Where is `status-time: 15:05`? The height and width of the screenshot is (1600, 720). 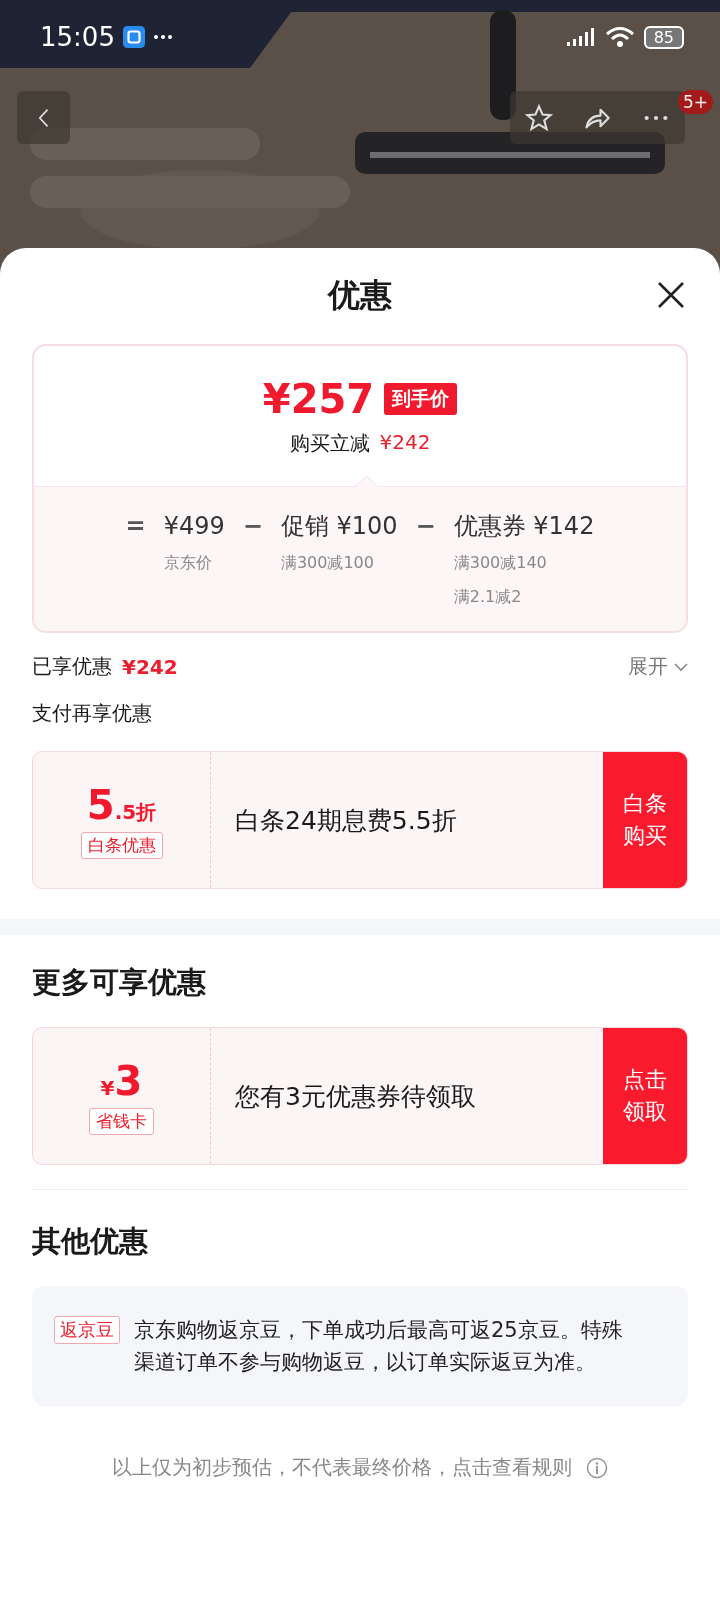
status-time: 15:05 is located at coordinates (77, 37).